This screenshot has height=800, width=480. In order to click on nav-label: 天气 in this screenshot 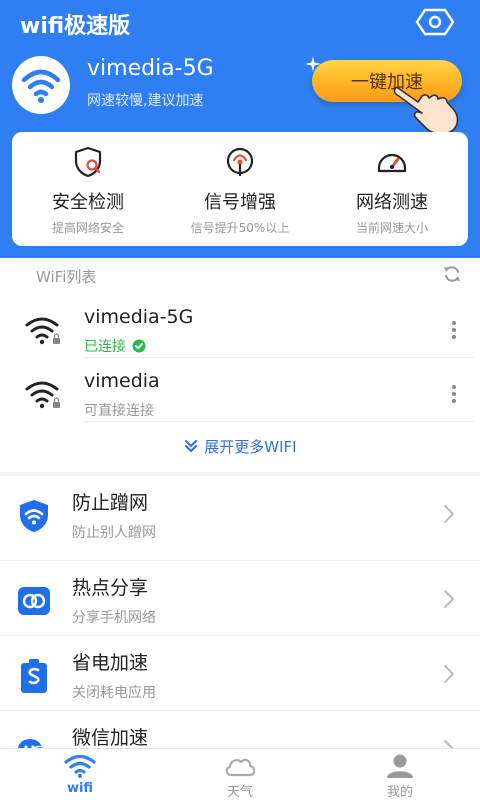, I will do `click(239, 792)`.